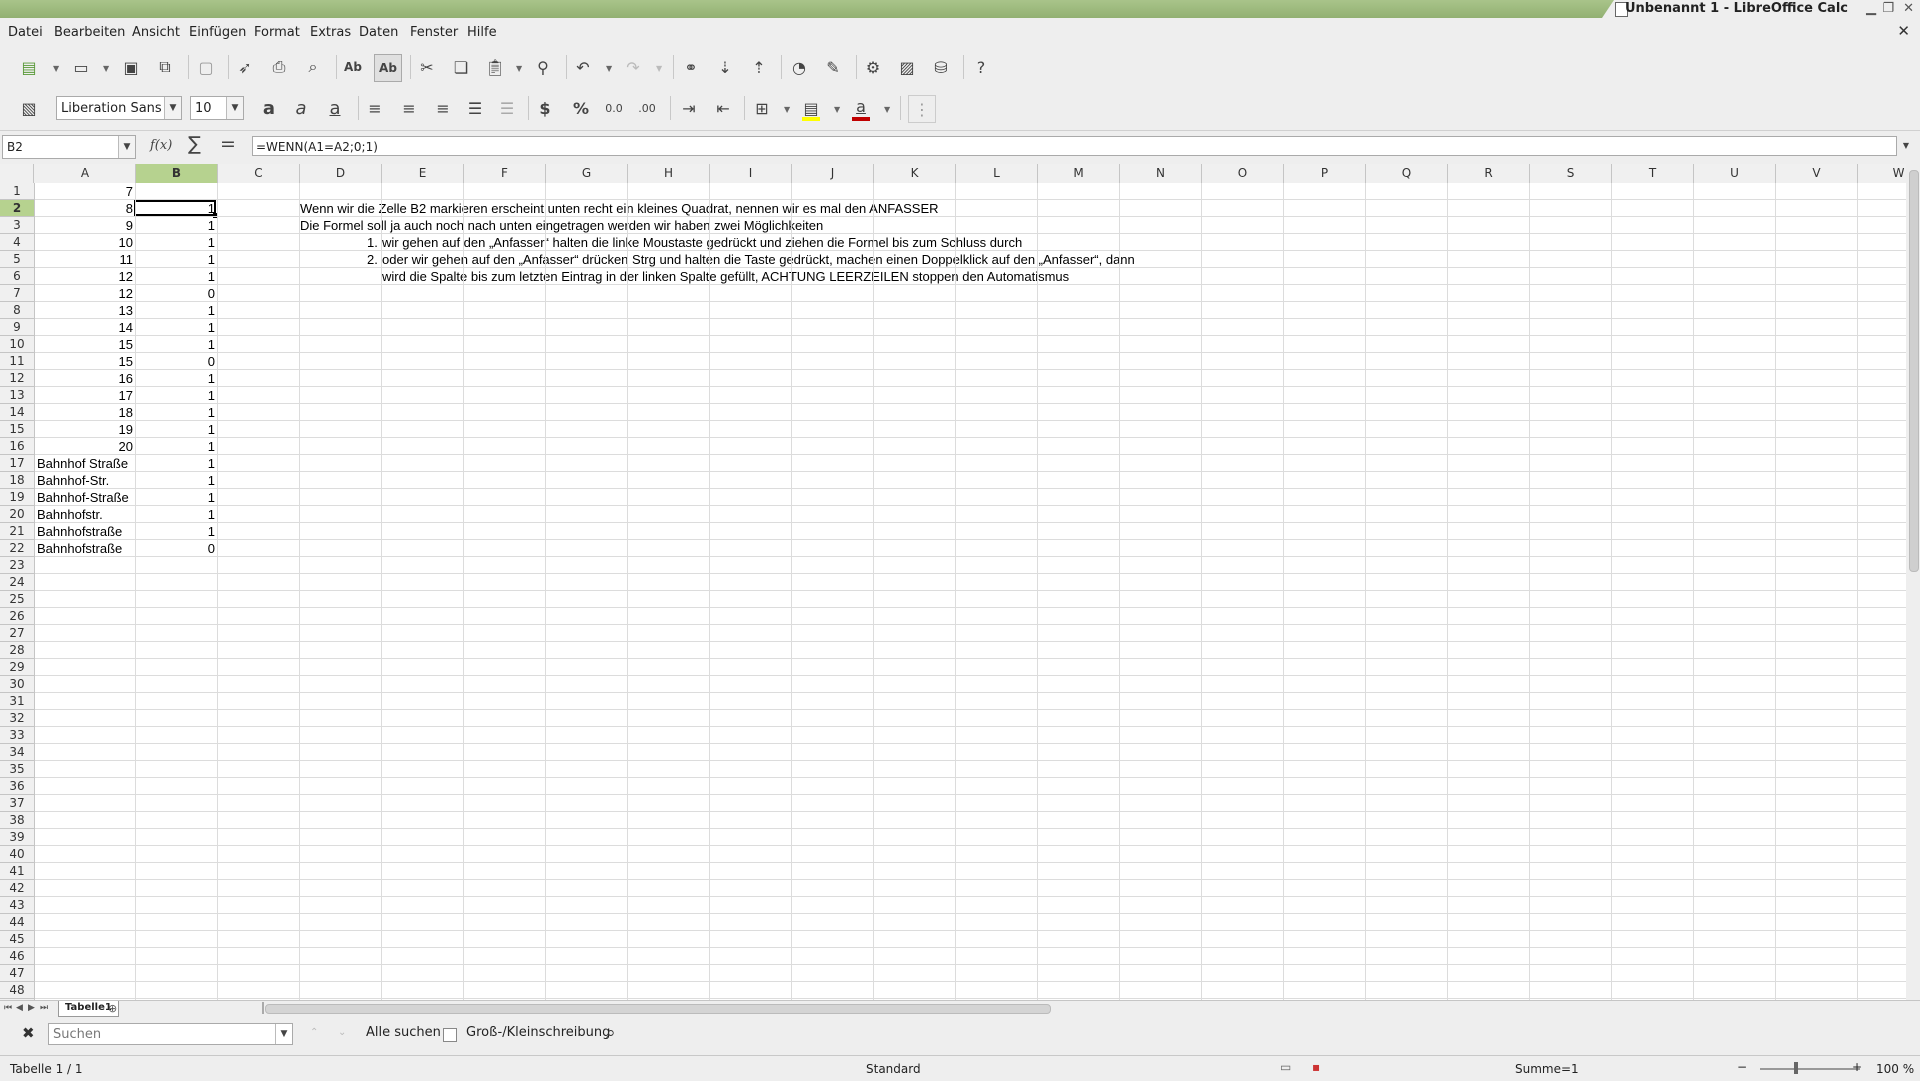 The height and width of the screenshot is (1081, 1920). Describe the element at coordinates (658, 1009) in the screenshot. I see `horizontal-scroll-thumb` at that location.